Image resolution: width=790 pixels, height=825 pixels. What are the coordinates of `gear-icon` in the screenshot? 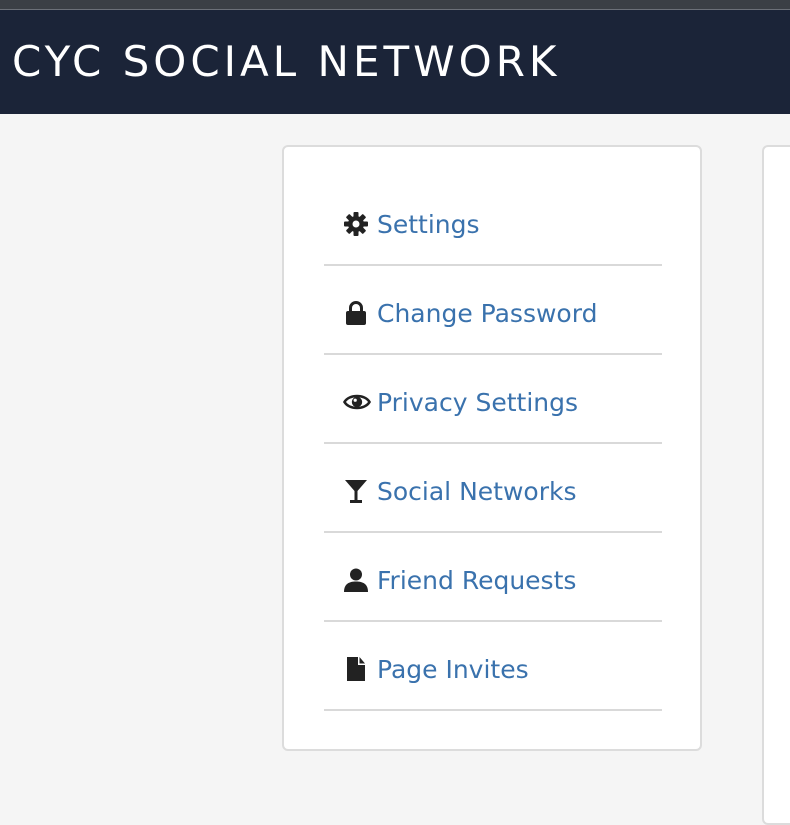 It's located at (356, 224).